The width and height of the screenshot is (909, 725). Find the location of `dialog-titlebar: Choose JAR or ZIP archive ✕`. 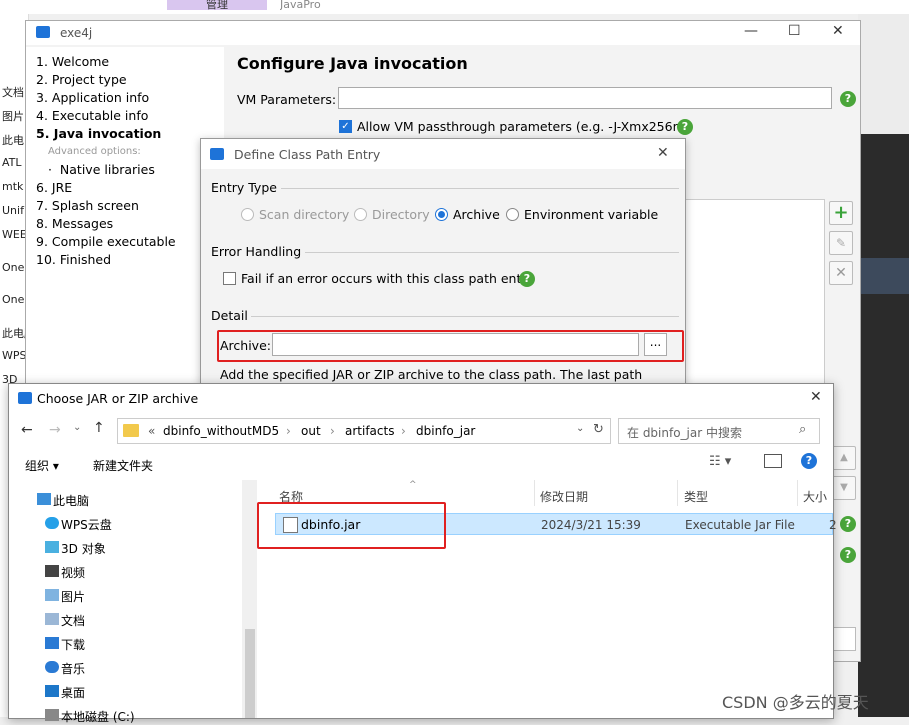

dialog-titlebar: Choose JAR or ZIP archive ✕ is located at coordinates (421, 398).